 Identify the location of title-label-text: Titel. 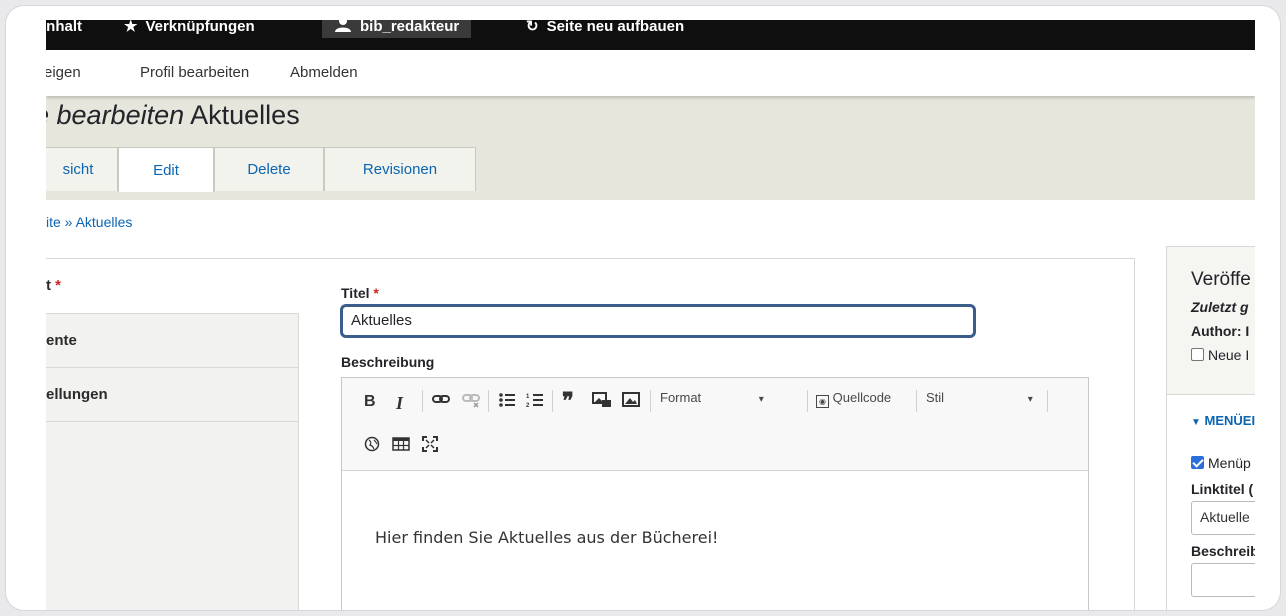
(355, 293).